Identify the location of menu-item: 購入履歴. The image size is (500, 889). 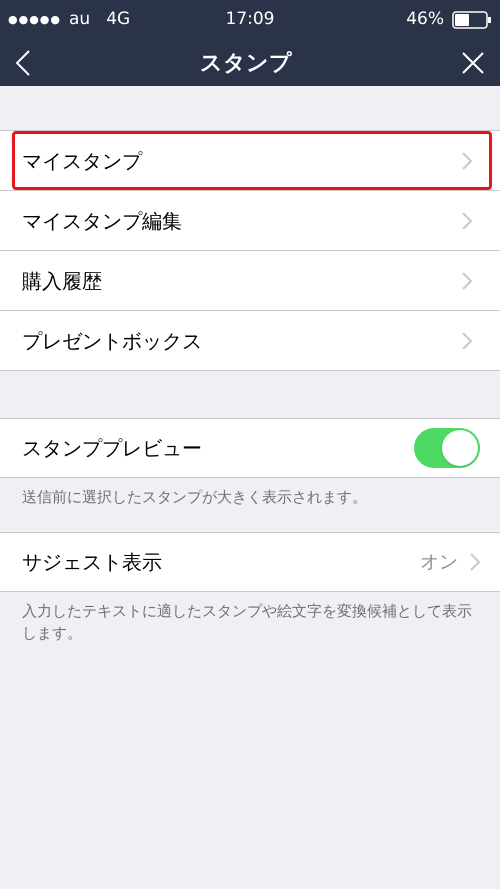
(252, 280).